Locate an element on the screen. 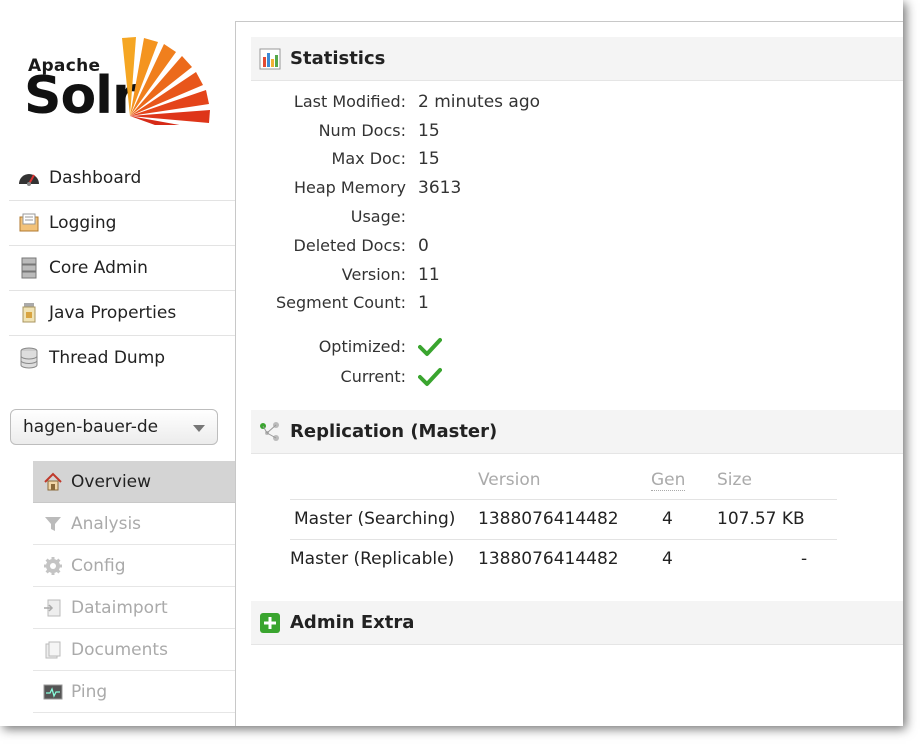 This screenshot has width=920, height=744. nav-item-java-properties: Java Properties is located at coordinates (122, 313).